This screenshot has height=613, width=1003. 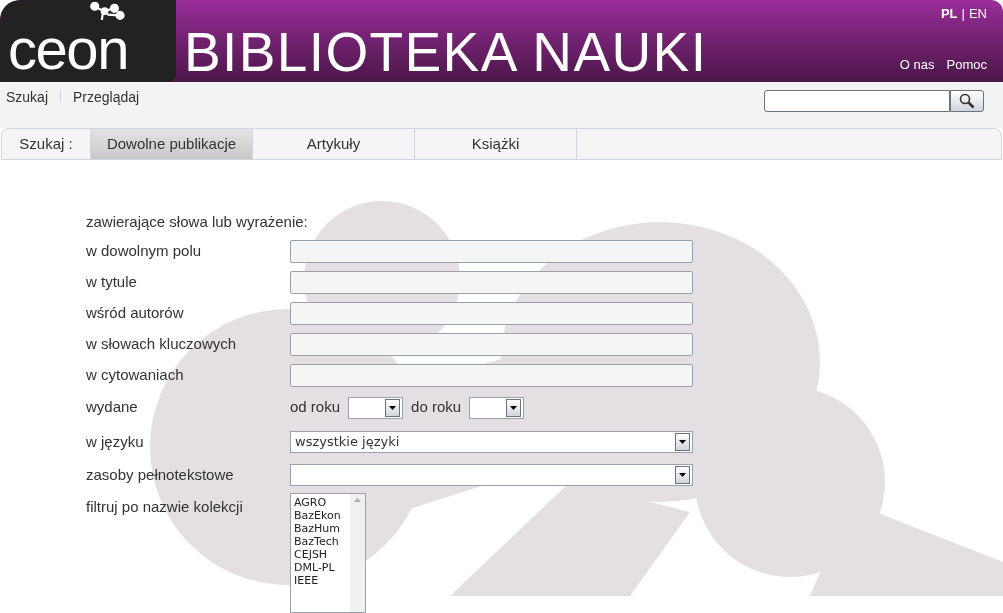 I want to click on search-button, so click(x=967, y=101).